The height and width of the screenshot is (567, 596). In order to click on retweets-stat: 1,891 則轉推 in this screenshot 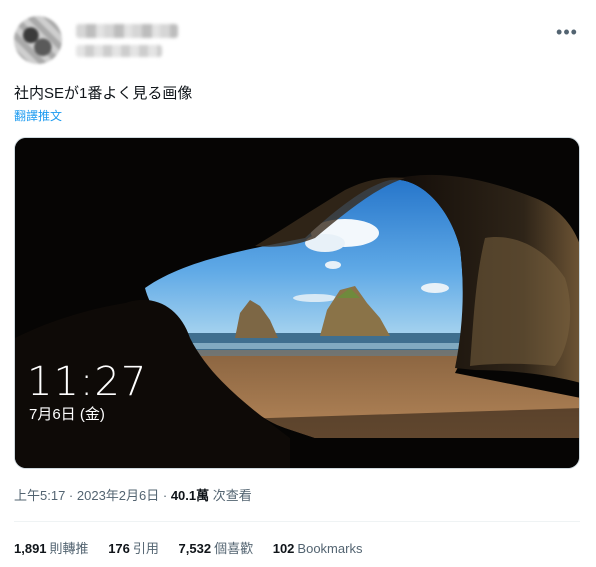, I will do `click(51, 549)`.